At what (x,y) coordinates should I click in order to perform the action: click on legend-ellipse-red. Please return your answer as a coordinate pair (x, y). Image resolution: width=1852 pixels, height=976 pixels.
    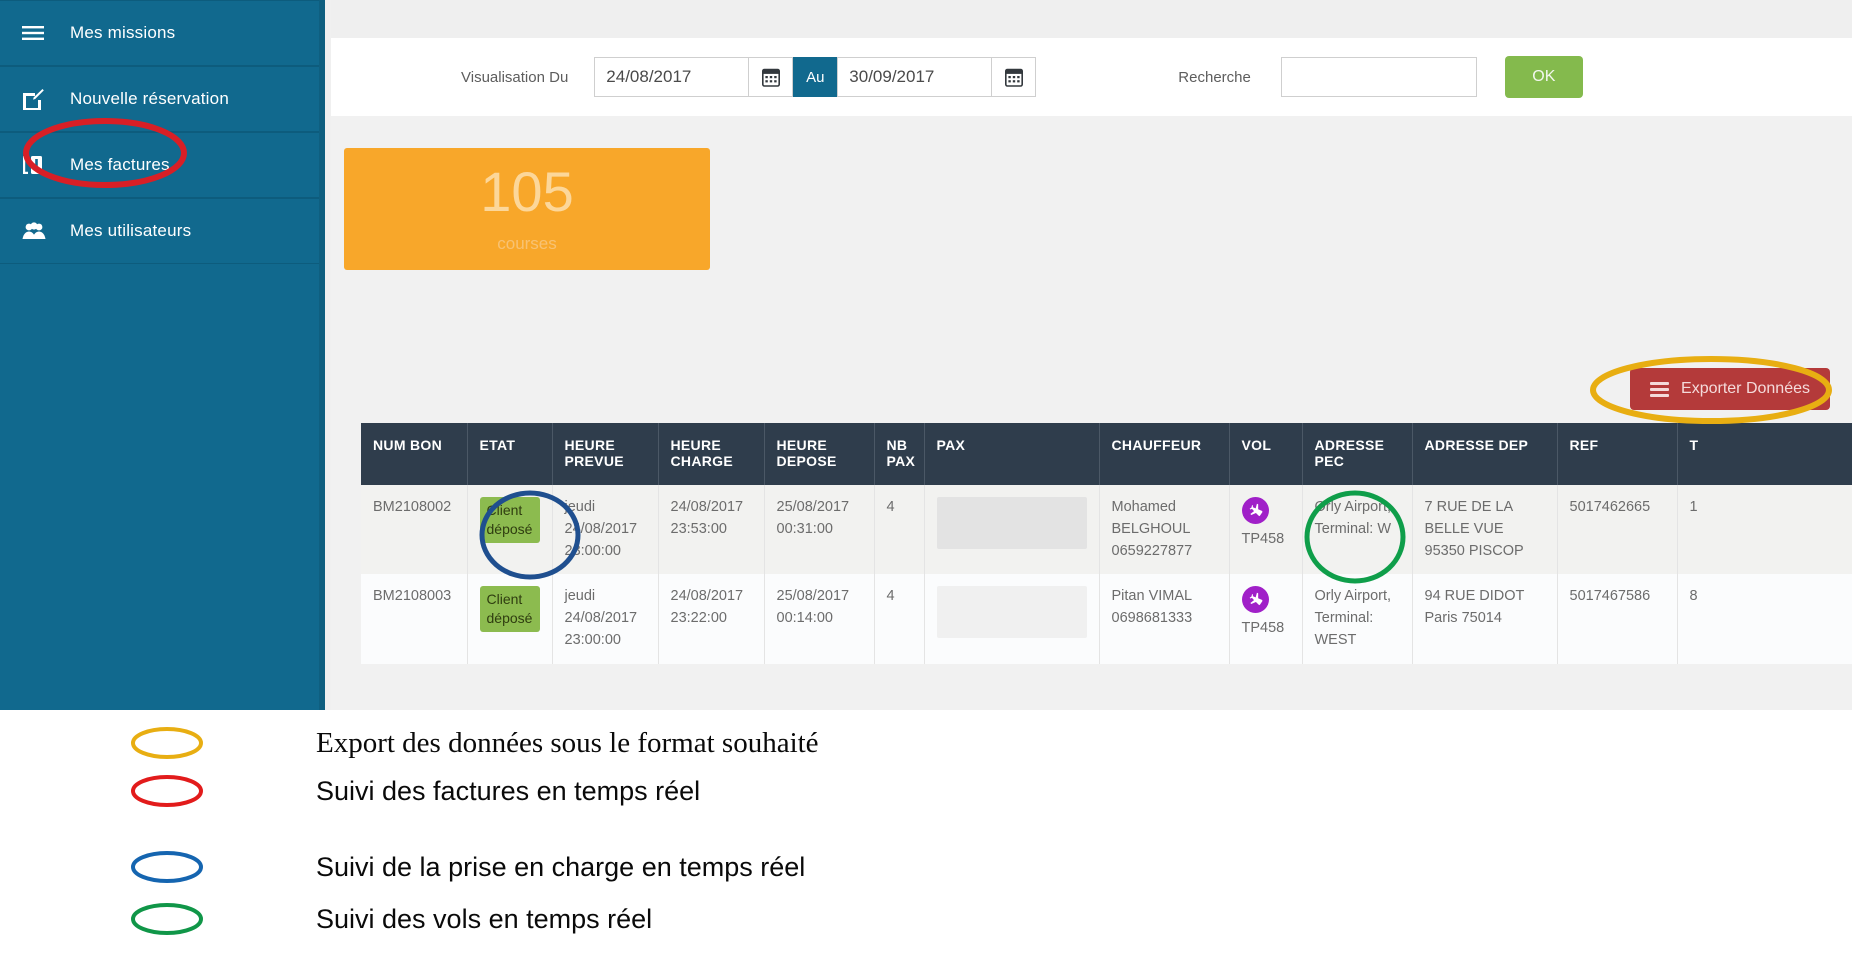
    Looking at the image, I should click on (167, 791).